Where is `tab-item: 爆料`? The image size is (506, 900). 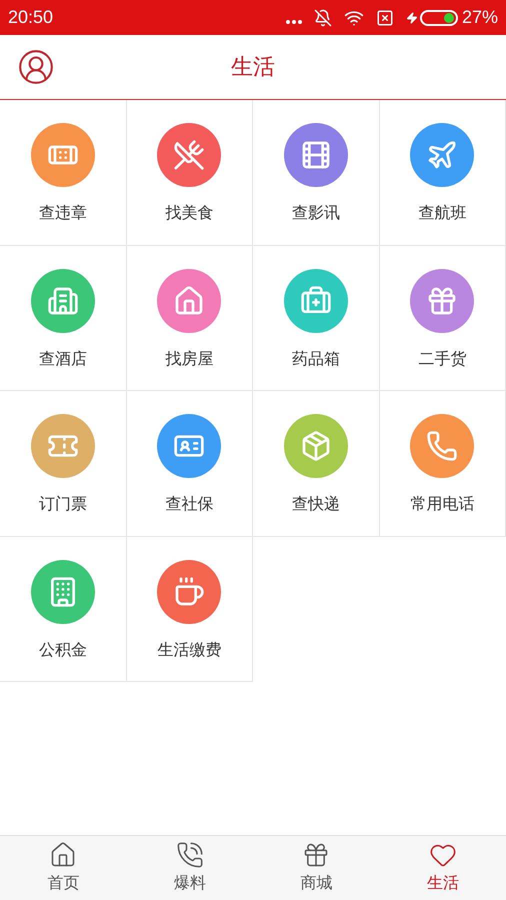
tab-item: 爆料 is located at coordinates (189, 868).